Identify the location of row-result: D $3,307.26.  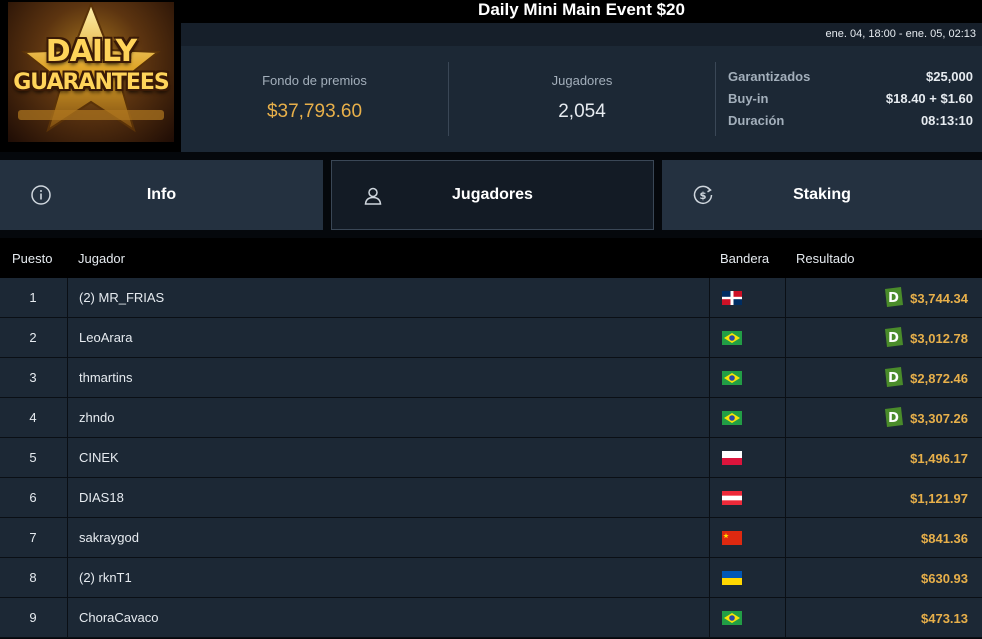
(883, 417).